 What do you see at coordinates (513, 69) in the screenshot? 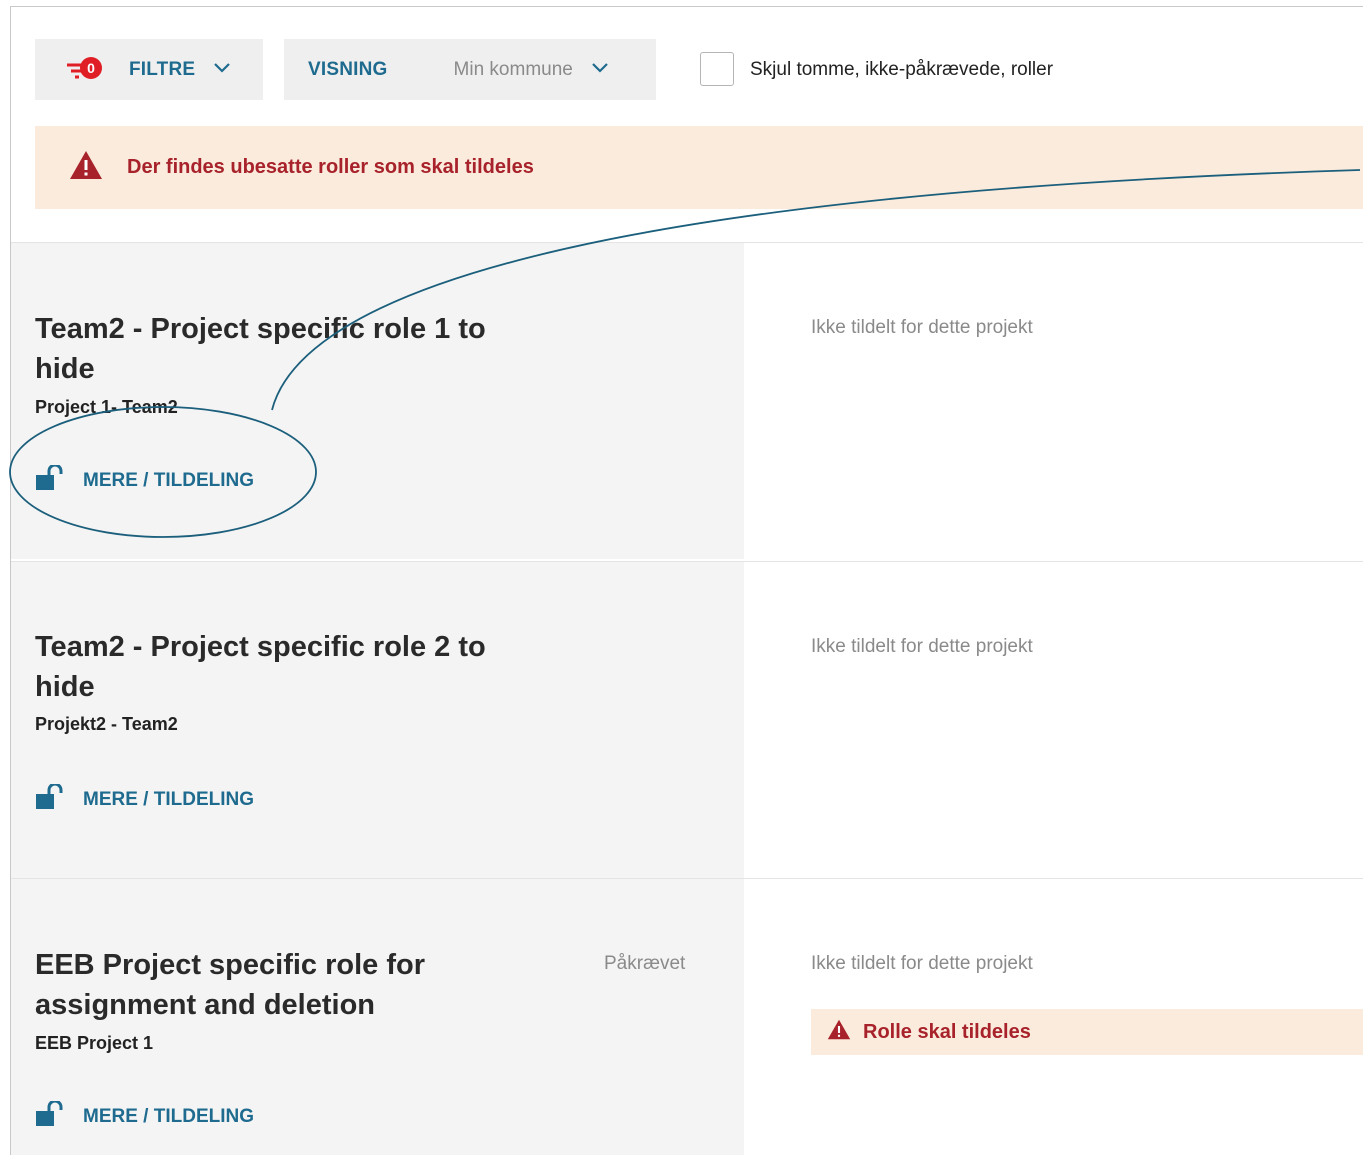
I see `view-value: Min kommune` at bounding box center [513, 69].